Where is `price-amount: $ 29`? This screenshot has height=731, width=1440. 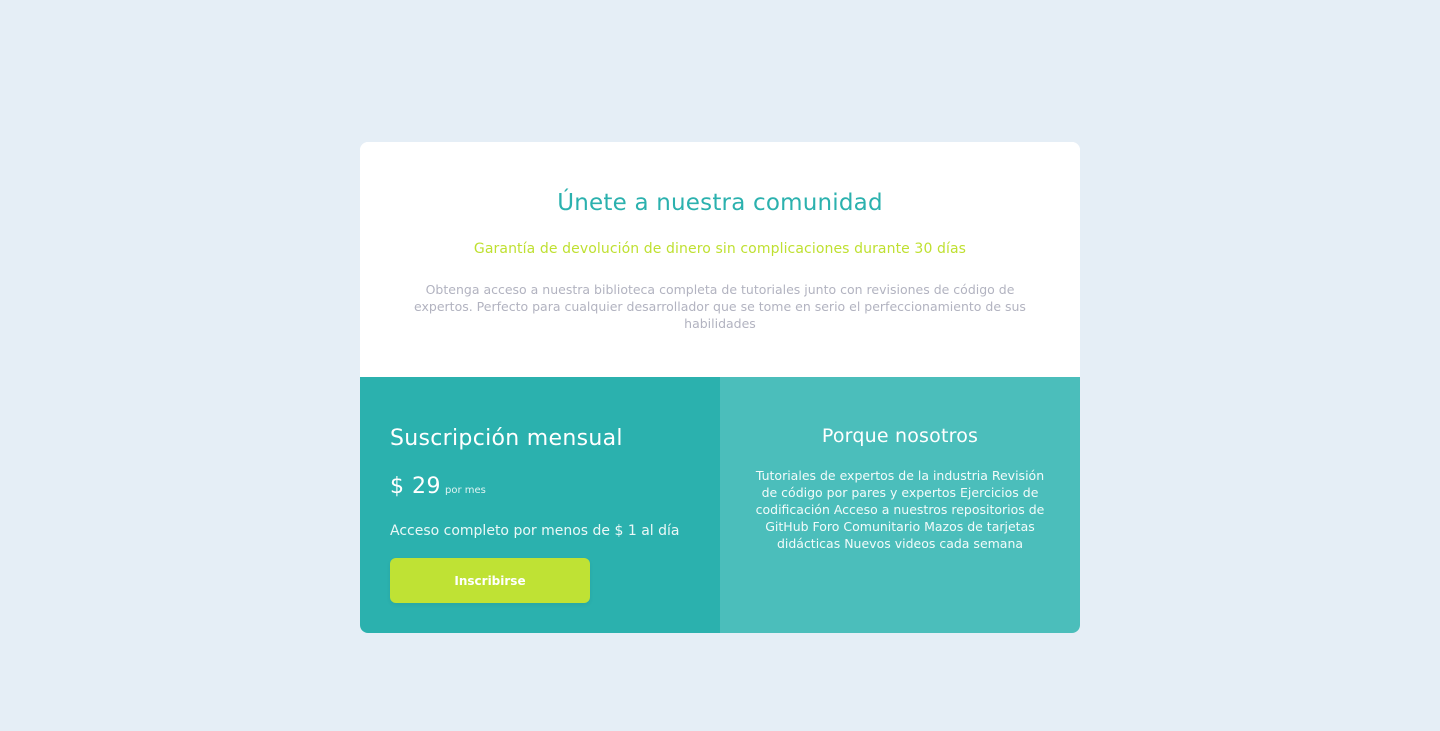 price-amount: $ 29 is located at coordinates (415, 486).